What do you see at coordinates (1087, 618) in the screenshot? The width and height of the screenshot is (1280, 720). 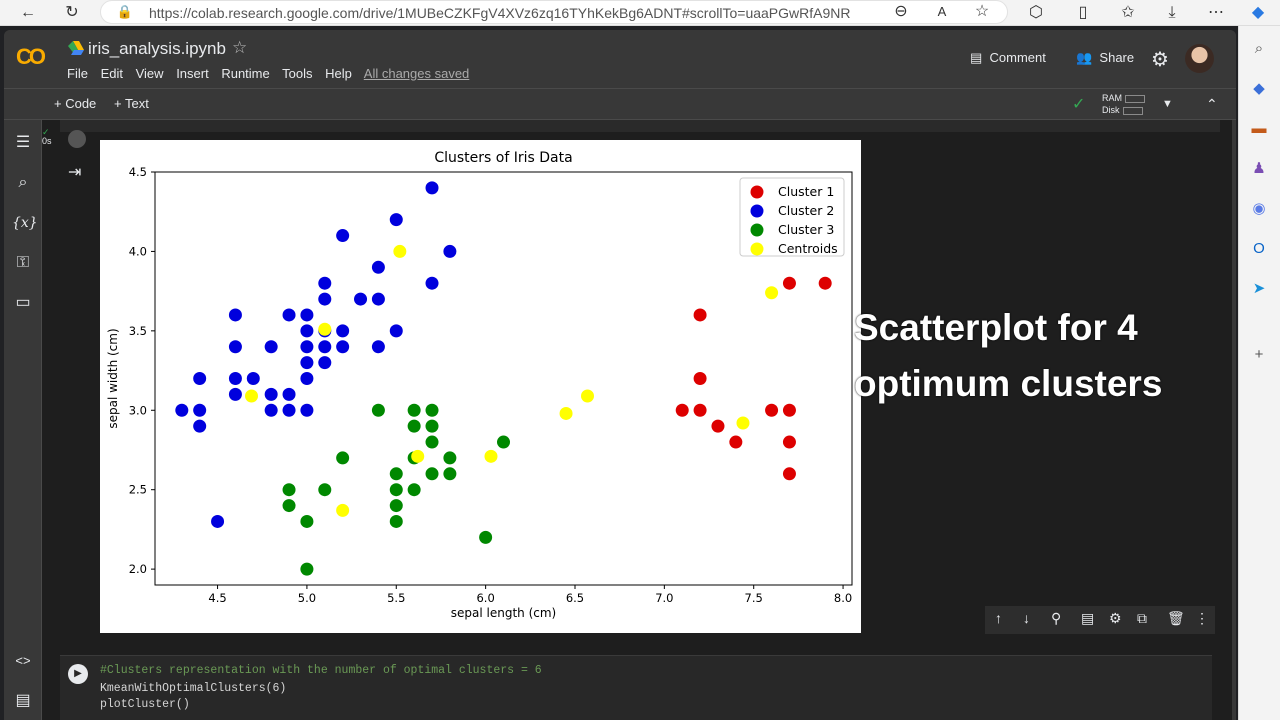 I see `comment-cell-icon: ▤` at bounding box center [1087, 618].